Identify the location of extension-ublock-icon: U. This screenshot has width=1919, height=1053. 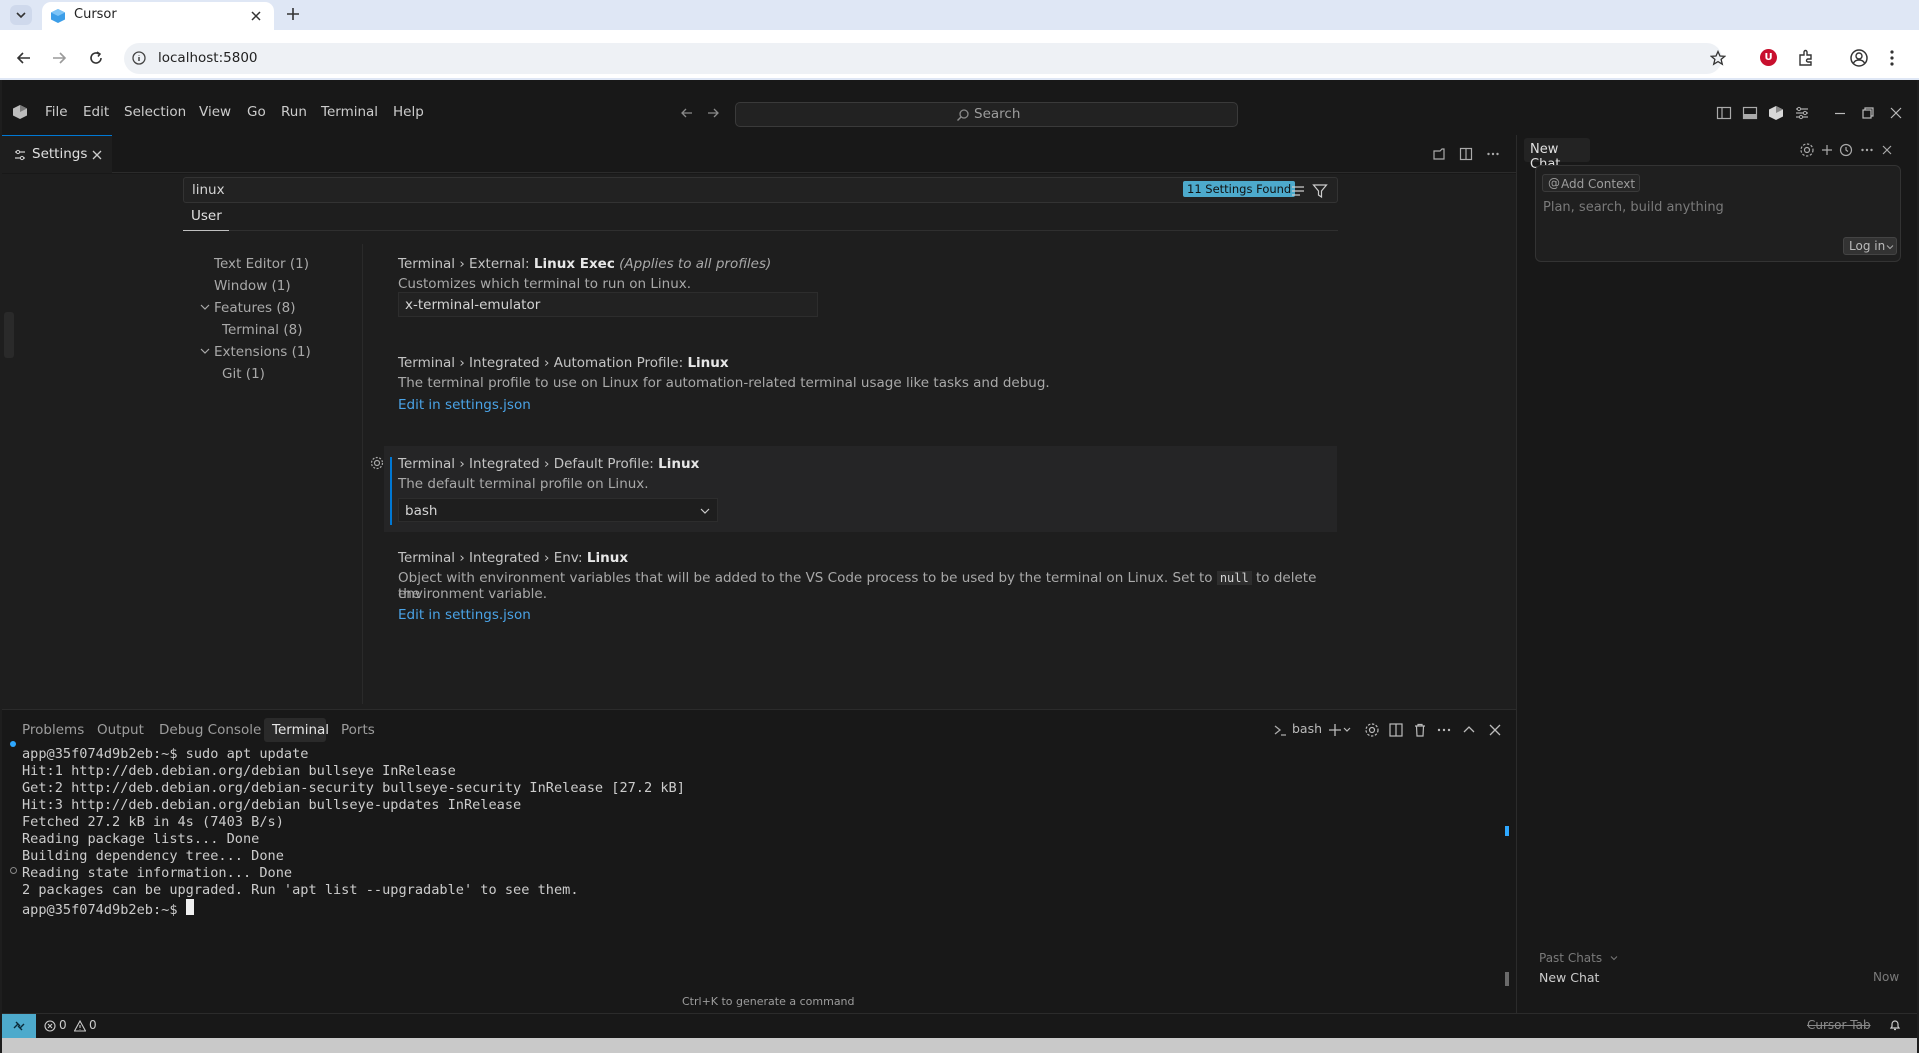
(1768, 57).